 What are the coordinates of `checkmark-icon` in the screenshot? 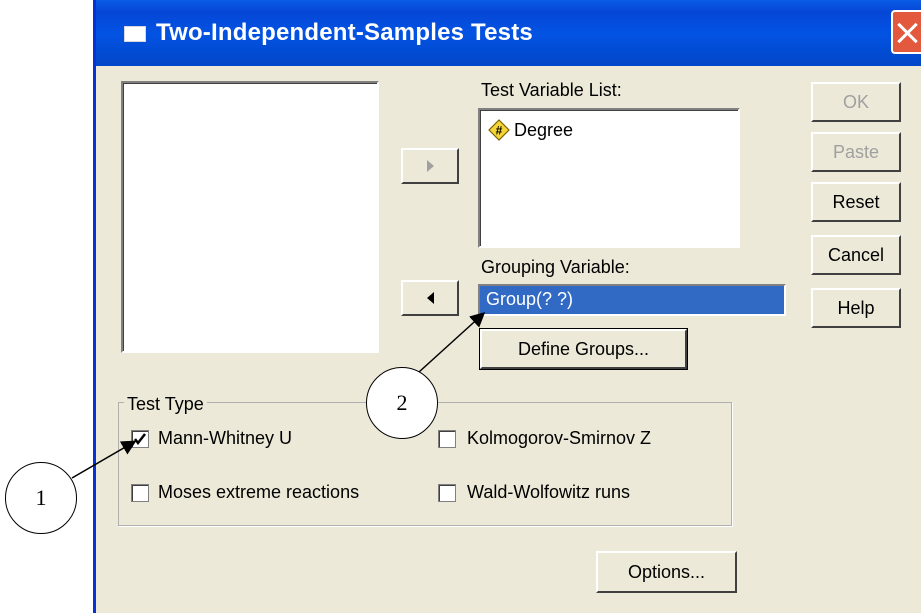 It's located at (140, 439).